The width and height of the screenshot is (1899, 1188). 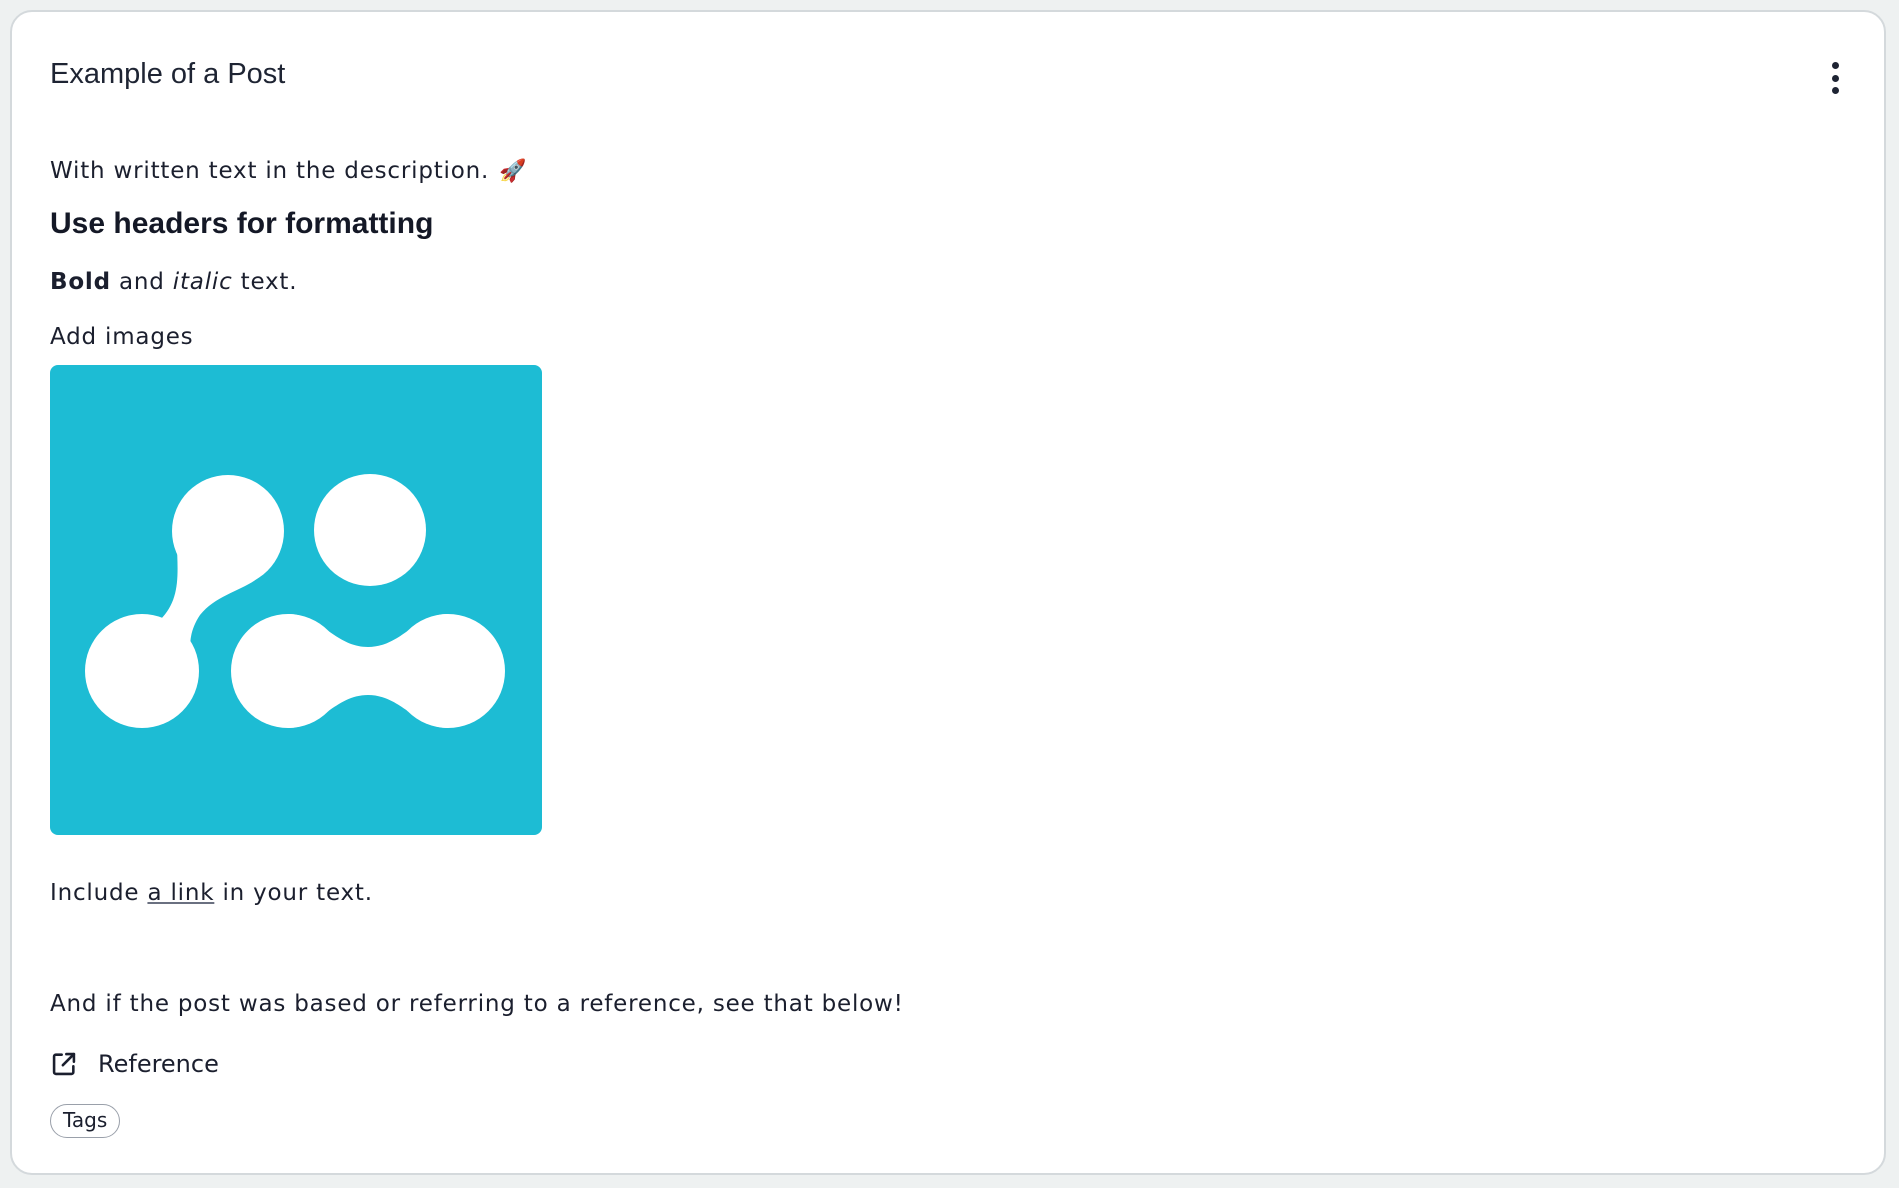 I want to click on description-text: With written text in the description., so click(x=270, y=171).